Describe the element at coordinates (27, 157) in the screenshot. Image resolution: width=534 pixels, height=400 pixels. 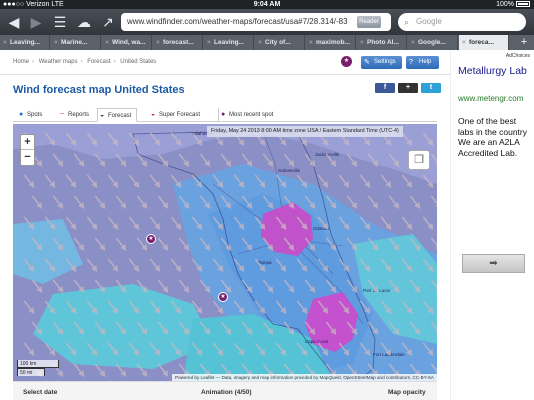
I see `zoom-out-button: −` at that location.